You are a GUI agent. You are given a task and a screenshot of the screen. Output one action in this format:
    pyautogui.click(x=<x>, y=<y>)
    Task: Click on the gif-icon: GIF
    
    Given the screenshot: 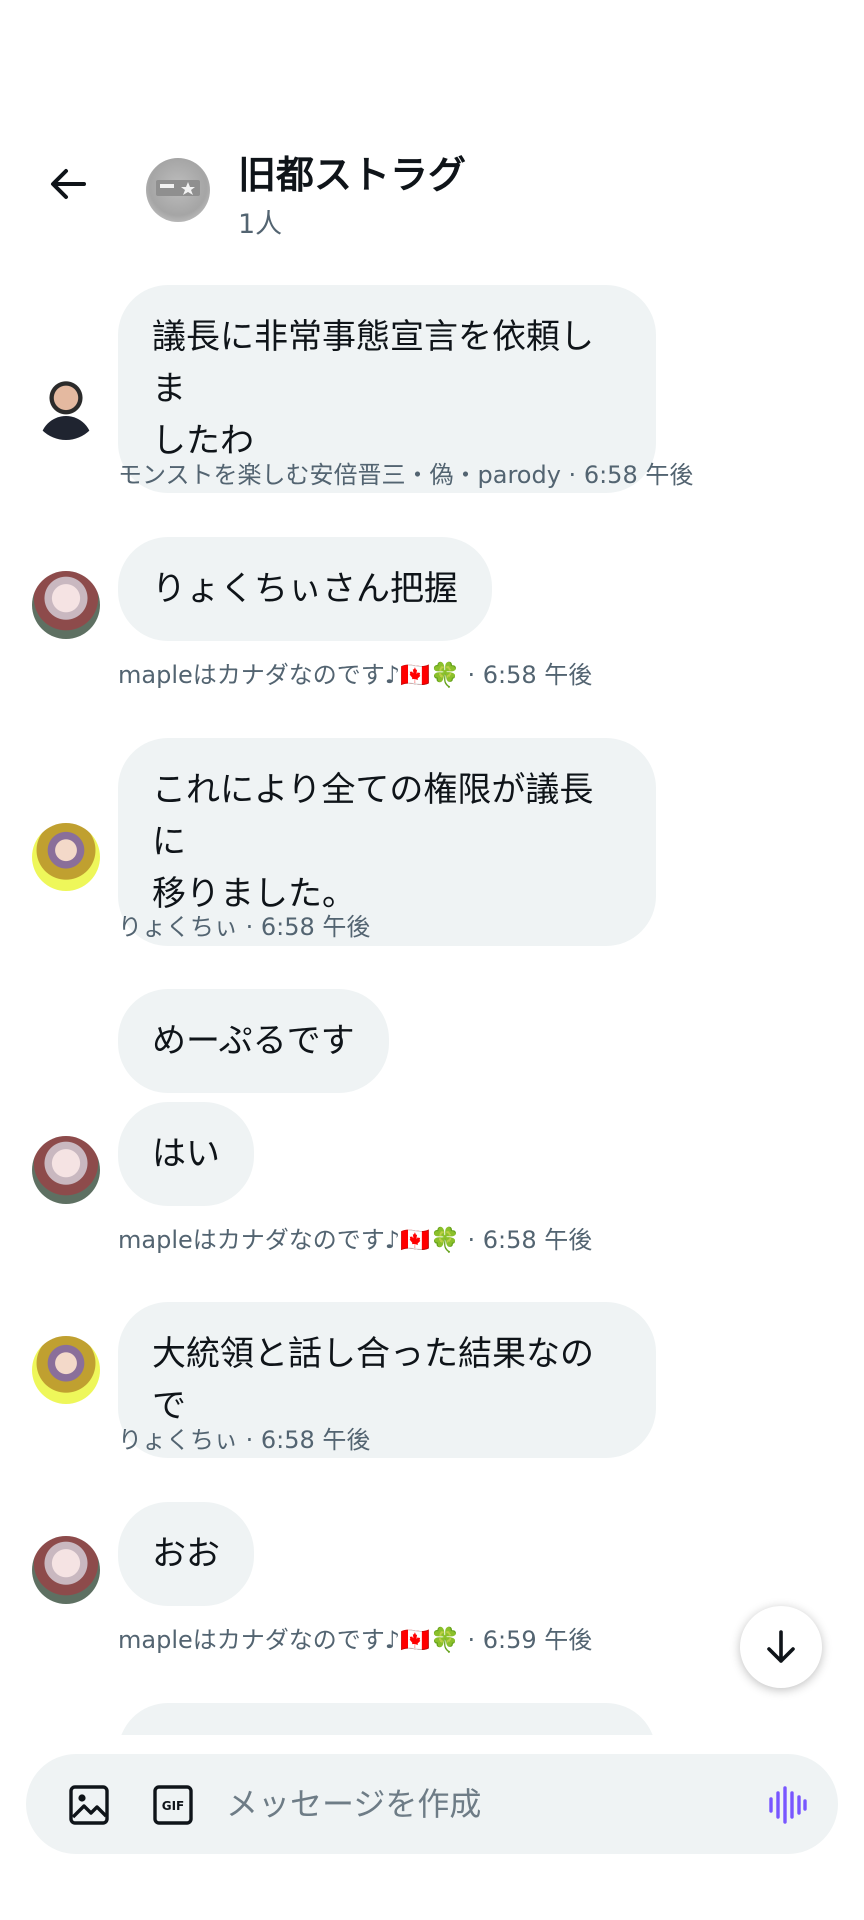 What is the action you would take?
    pyautogui.click(x=173, y=1805)
    